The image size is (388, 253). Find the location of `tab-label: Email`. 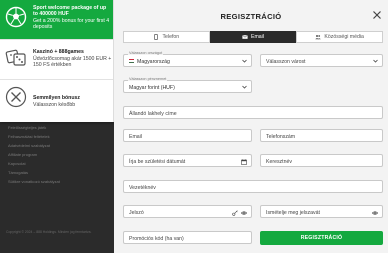

tab-label: Email is located at coordinates (257, 37).